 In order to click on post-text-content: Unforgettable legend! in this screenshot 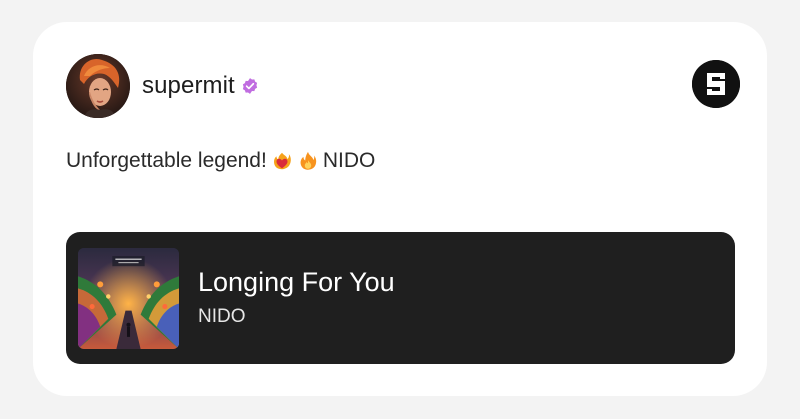, I will do `click(166, 160)`.